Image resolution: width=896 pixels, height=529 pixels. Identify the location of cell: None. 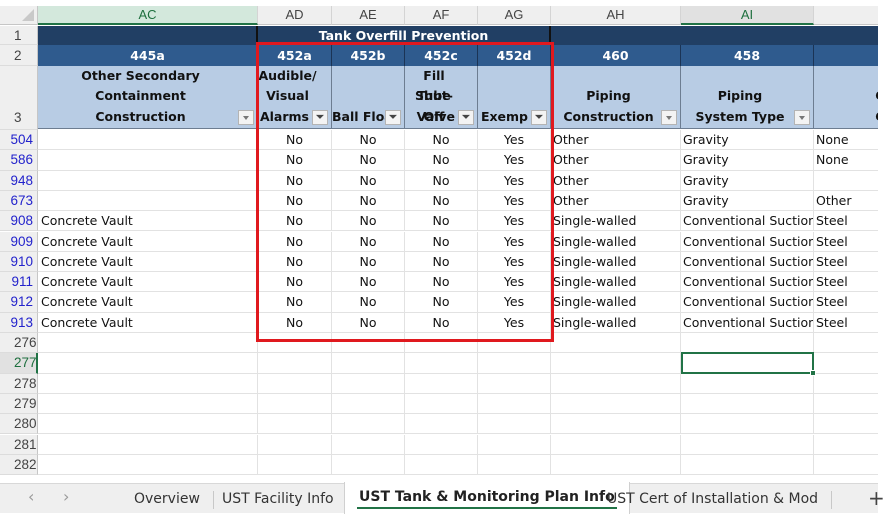
(846, 160).